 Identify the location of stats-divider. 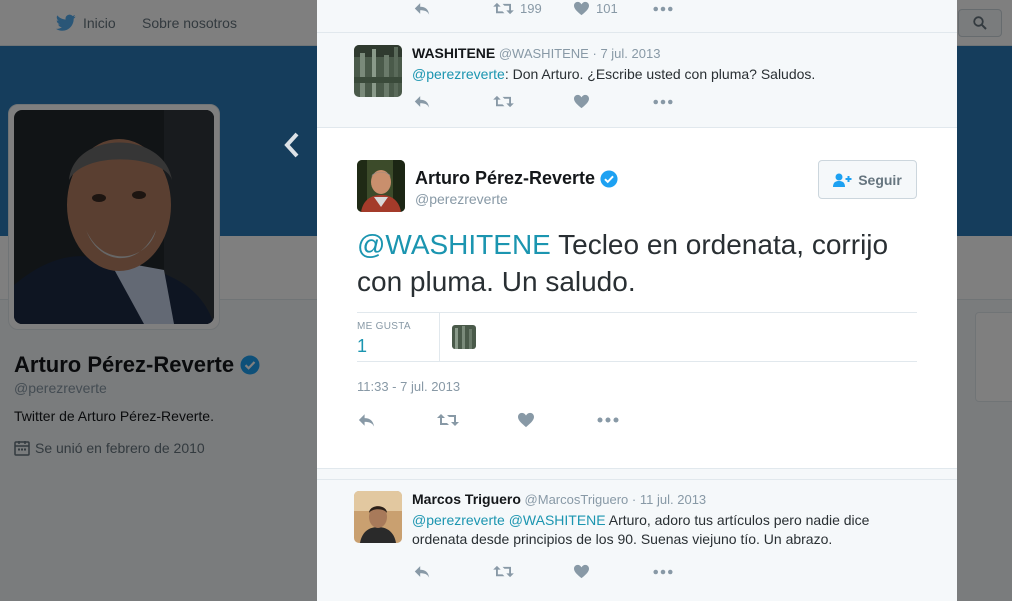
(439, 337).